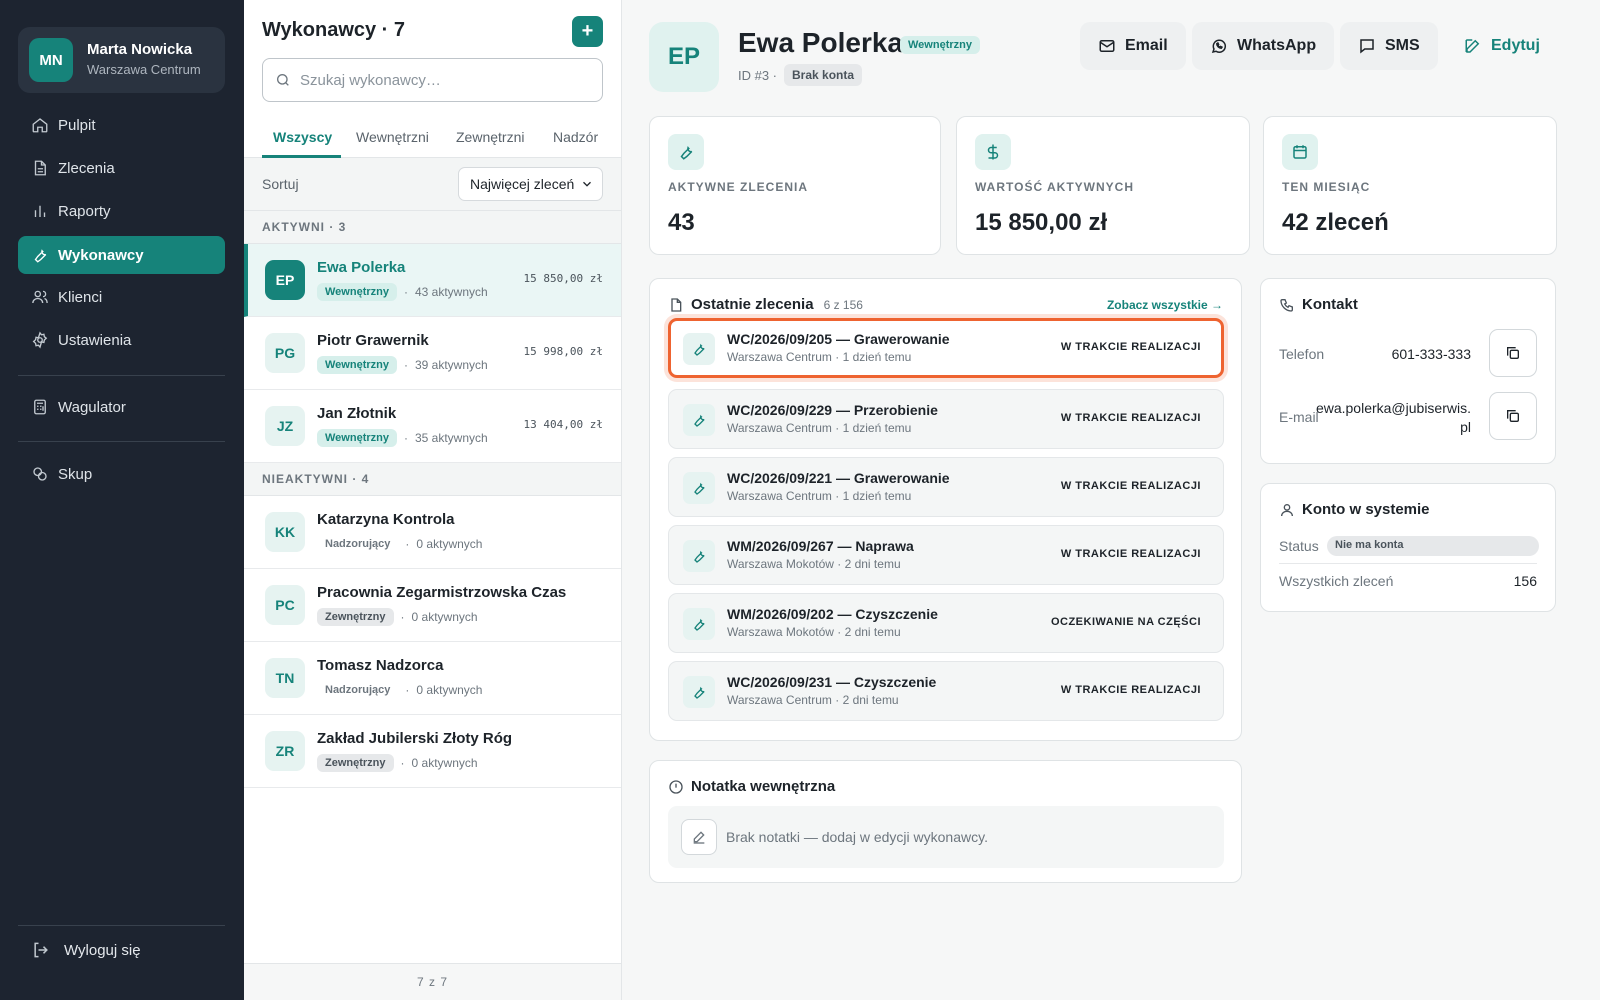  What do you see at coordinates (587, 31) in the screenshot?
I see `add-contractor-button: +` at bounding box center [587, 31].